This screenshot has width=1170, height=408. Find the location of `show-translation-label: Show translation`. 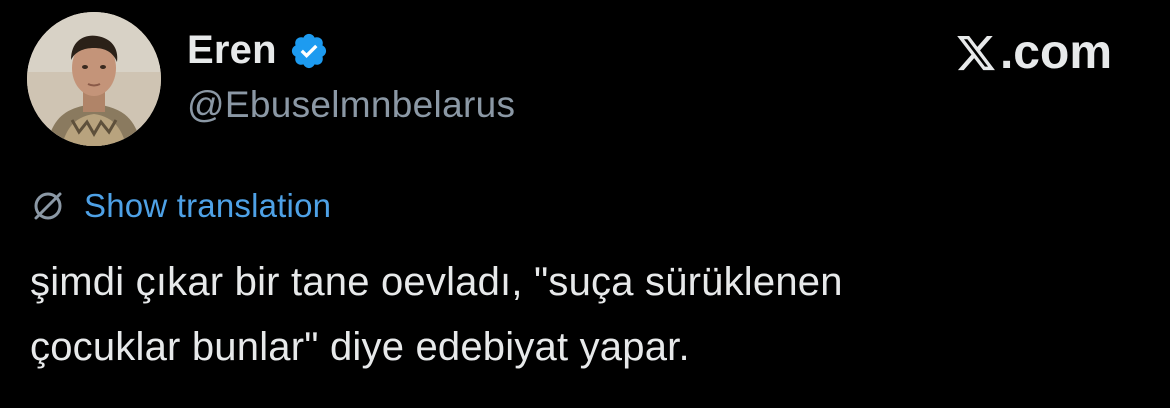

show-translation-label: Show translation is located at coordinates (207, 206).